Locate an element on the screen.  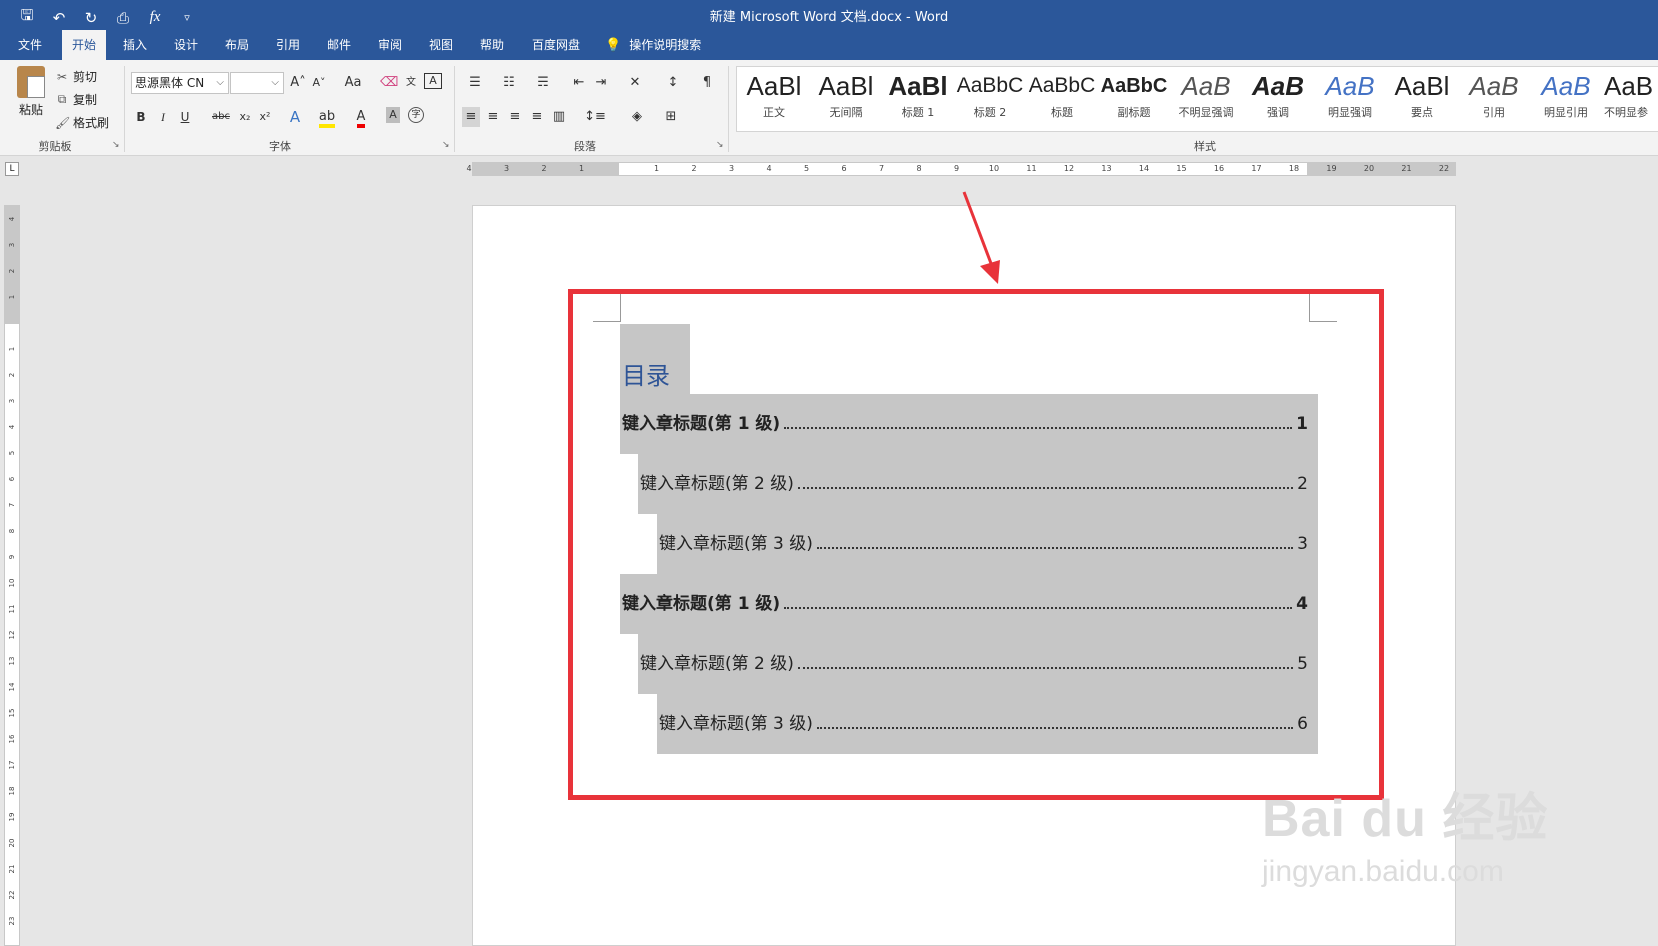
font-launcher-icon: ↘ is located at coordinates (446, 145).